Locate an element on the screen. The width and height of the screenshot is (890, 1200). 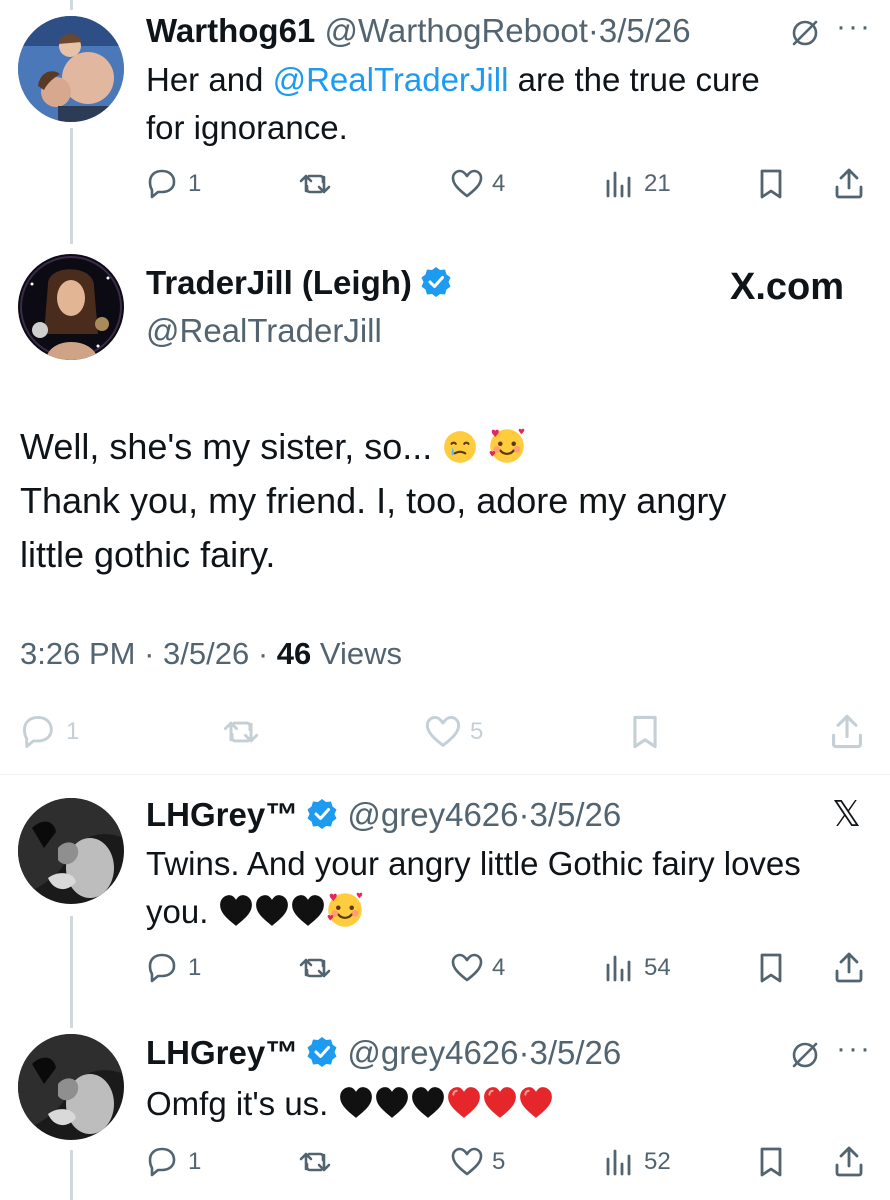
smiling-face-with-tear-icon is located at coordinates (460, 447).